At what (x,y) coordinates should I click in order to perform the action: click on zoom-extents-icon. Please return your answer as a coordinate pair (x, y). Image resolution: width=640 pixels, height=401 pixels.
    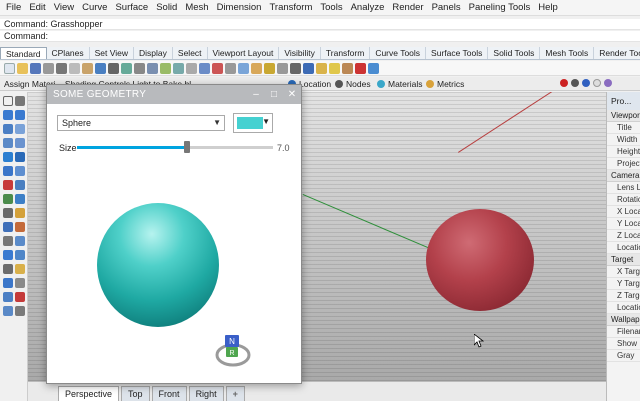
    Looking at the image, I should click on (165, 68).